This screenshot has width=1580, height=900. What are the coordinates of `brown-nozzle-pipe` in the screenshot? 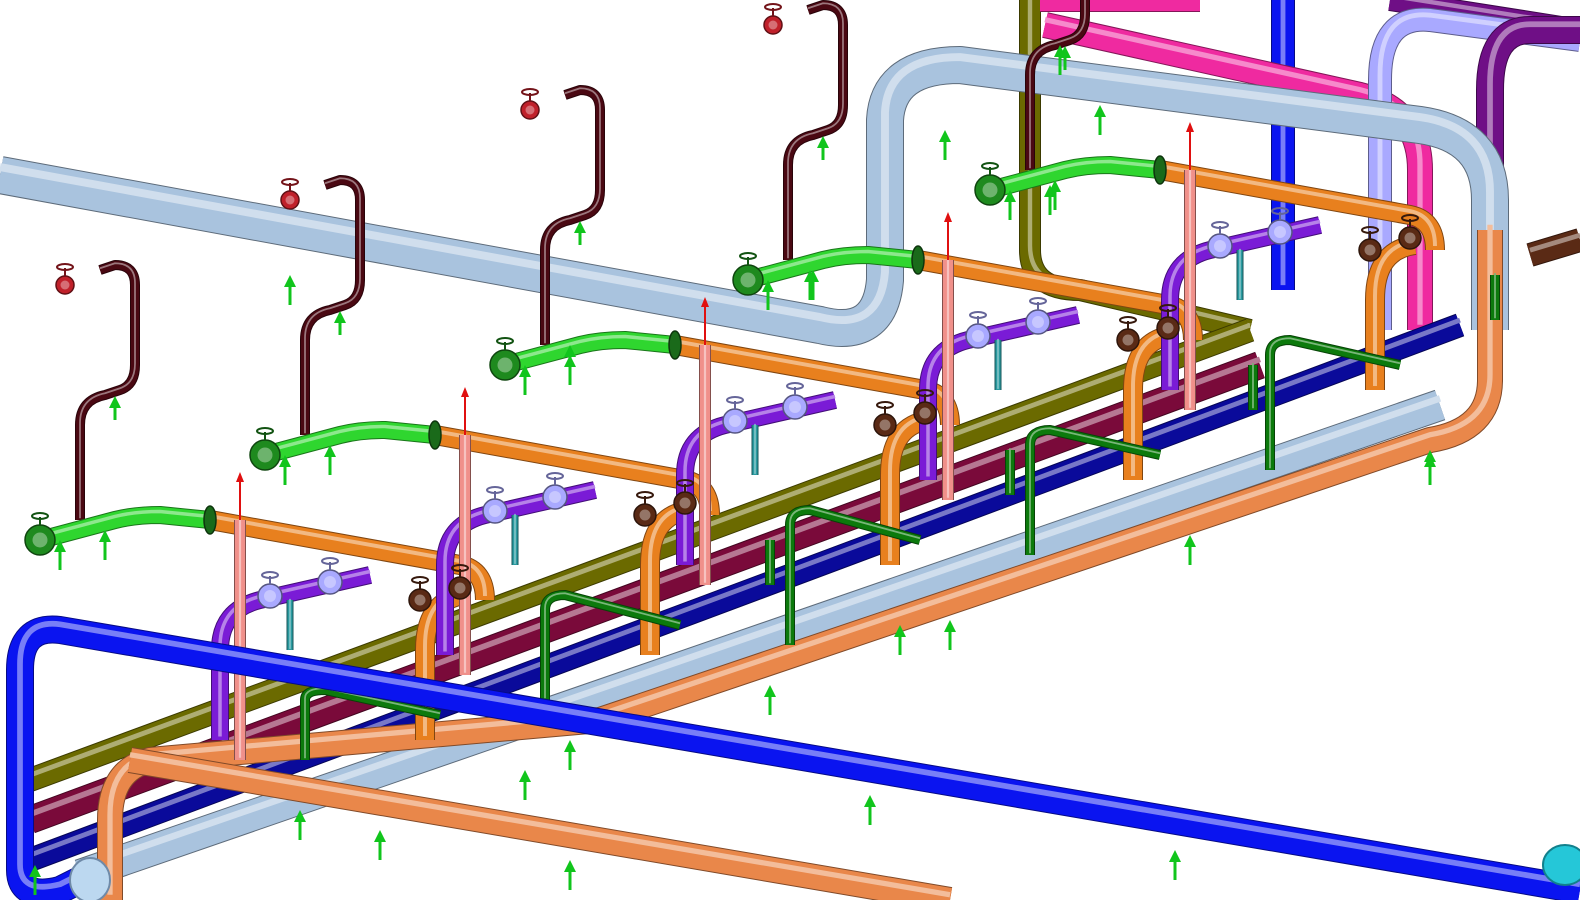 It's located at (1553, 247).